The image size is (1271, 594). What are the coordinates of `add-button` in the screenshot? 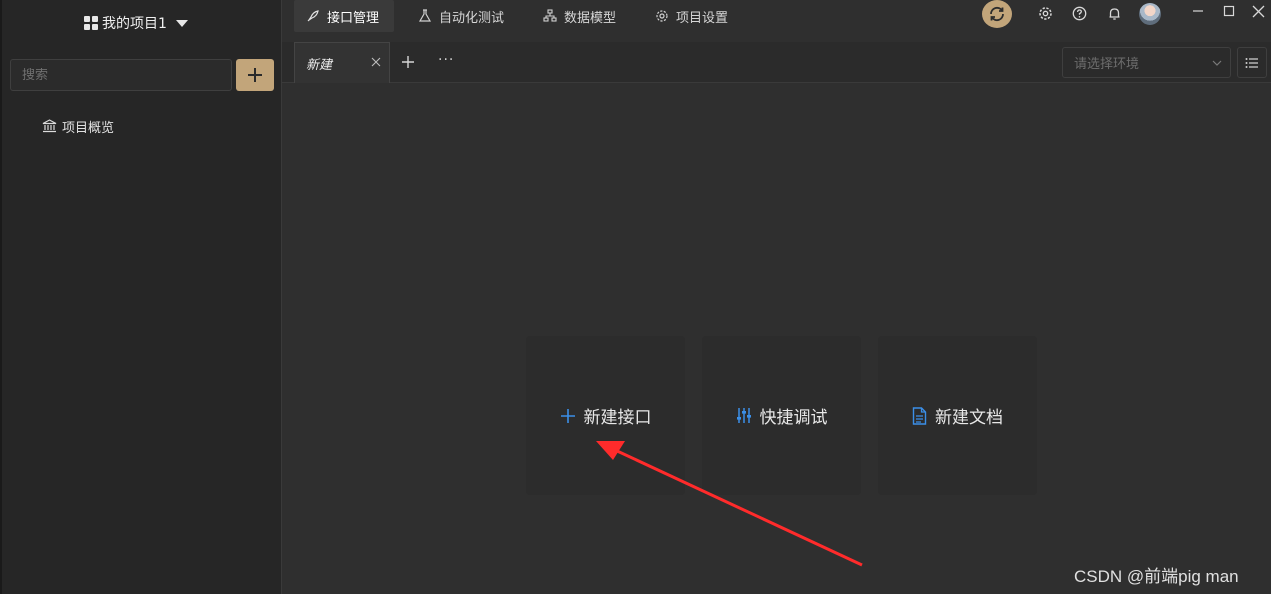 It's located at (255, 75).